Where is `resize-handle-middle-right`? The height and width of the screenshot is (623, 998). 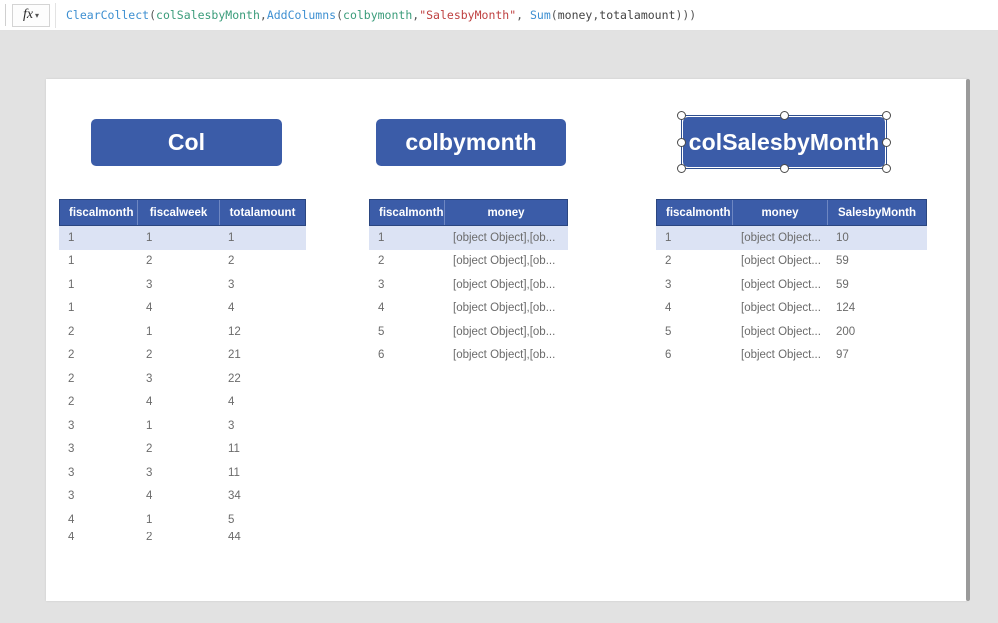 resize-handle-middle-right is located at coordinates (886, 142).